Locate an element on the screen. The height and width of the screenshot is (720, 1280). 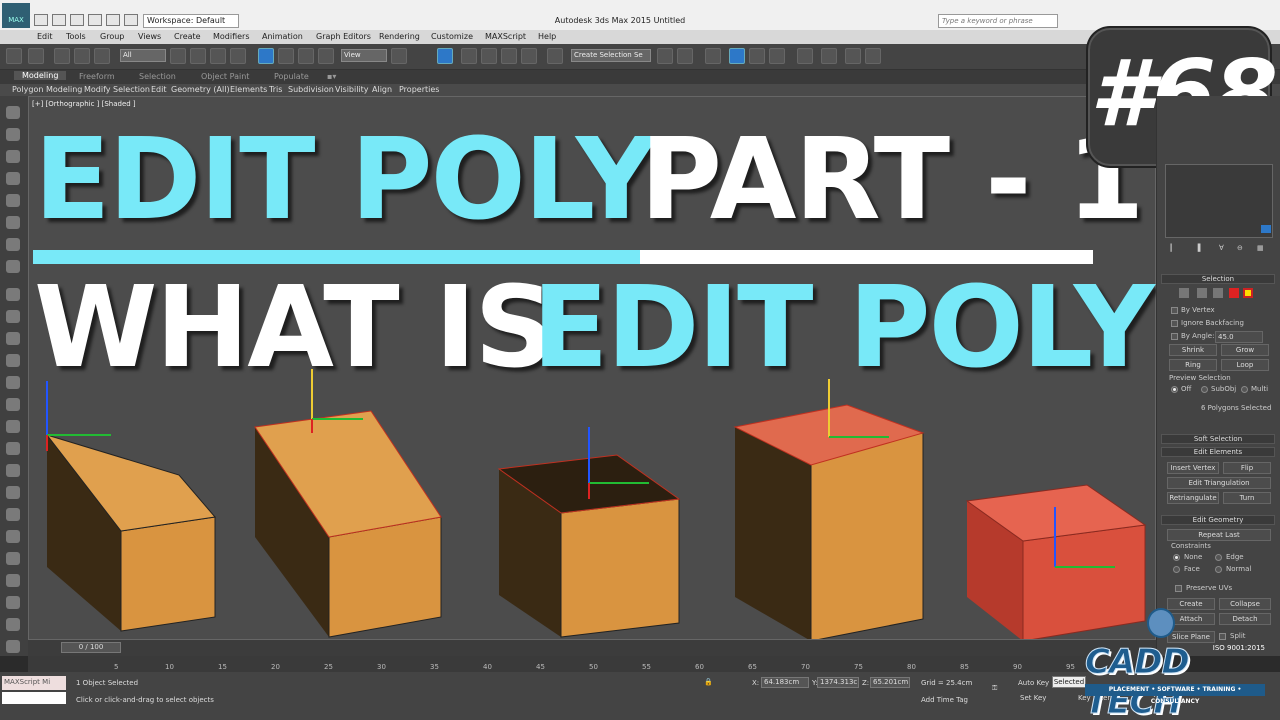
preview-multi-radio is located at coordinates (1244, 389).